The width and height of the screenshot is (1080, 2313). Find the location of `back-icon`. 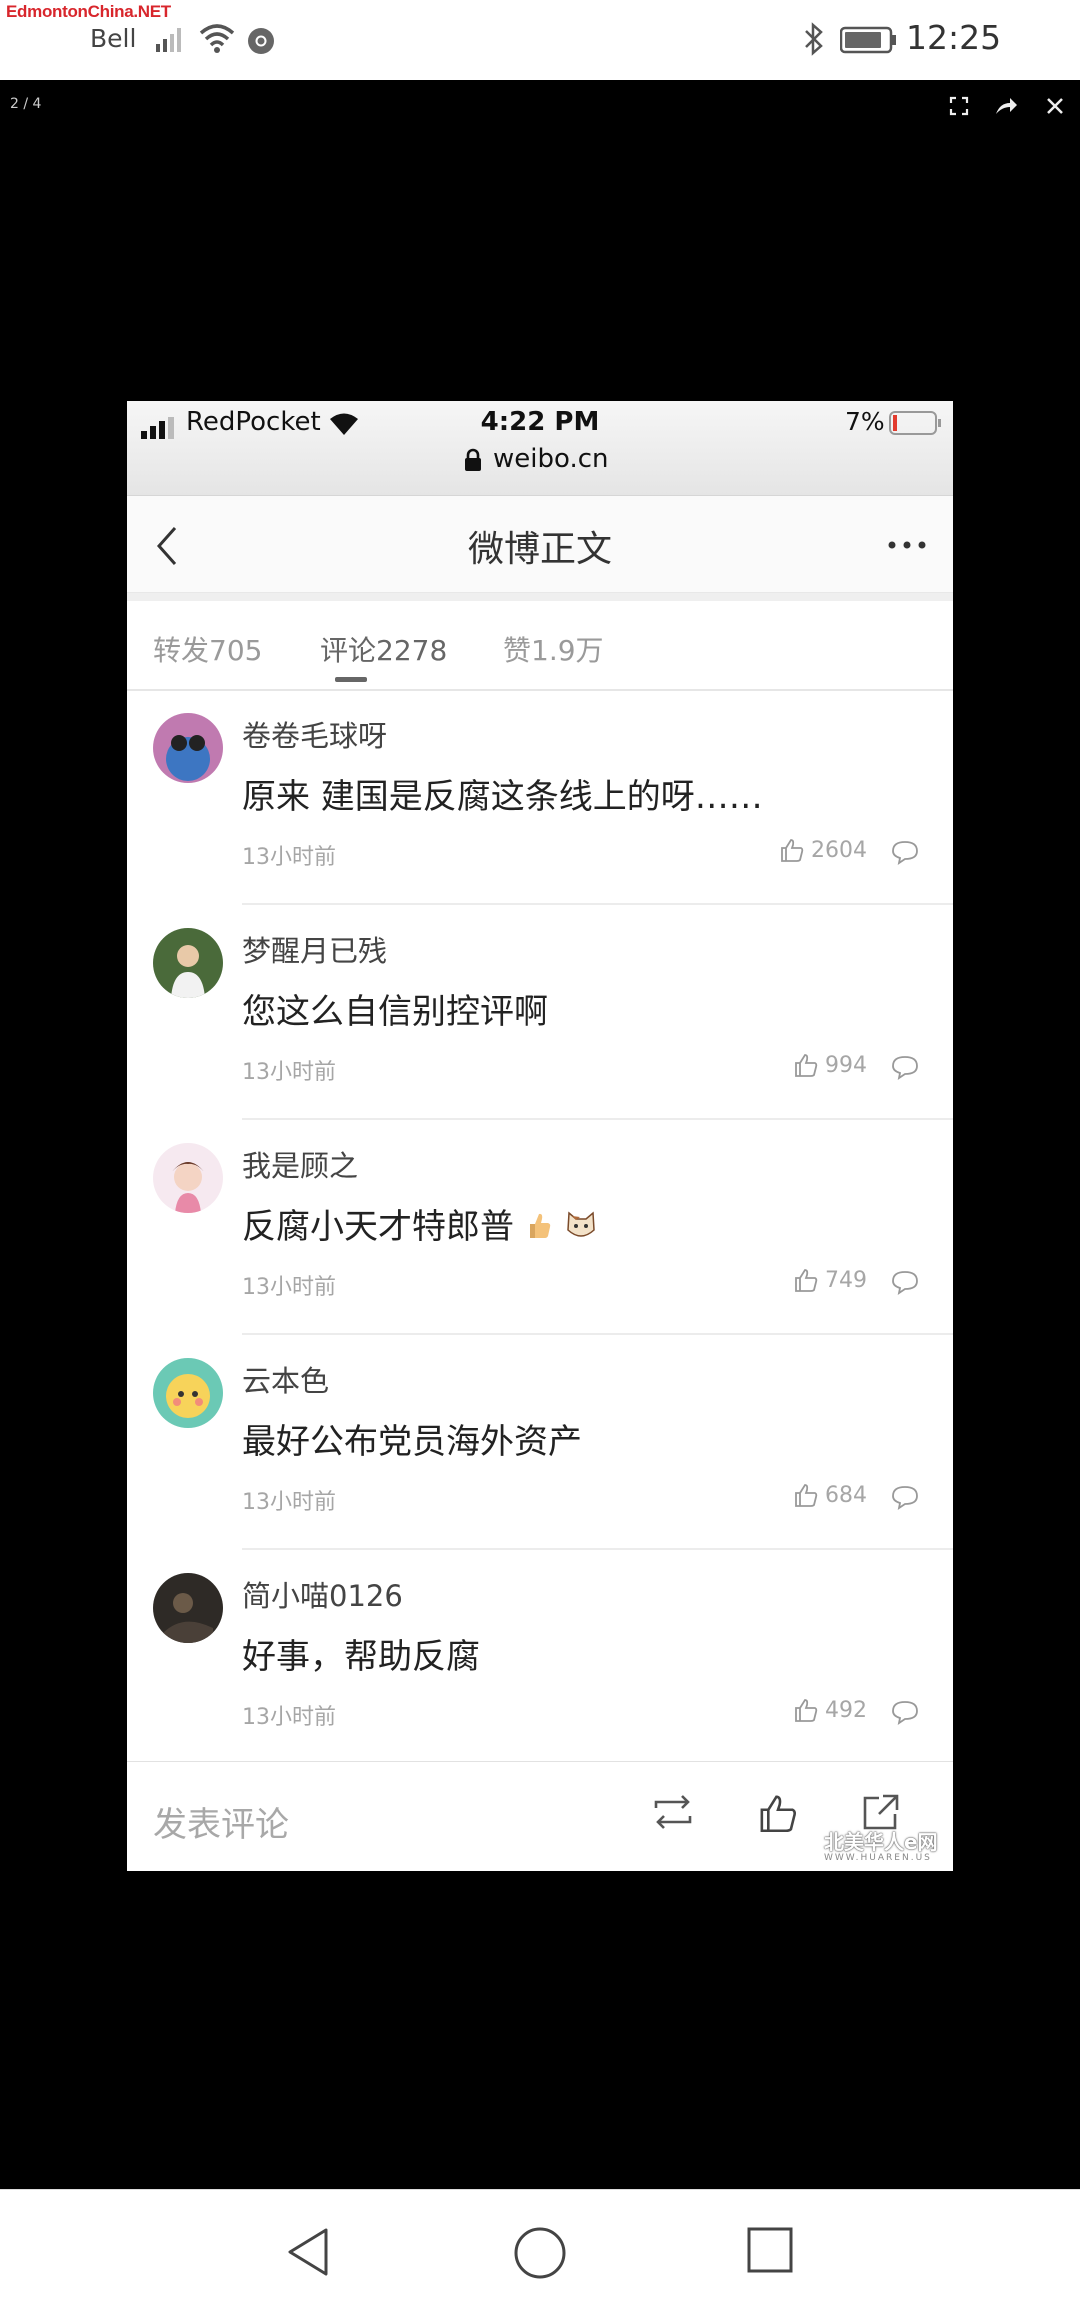

back-icon is located at coordinates (309, 2252).